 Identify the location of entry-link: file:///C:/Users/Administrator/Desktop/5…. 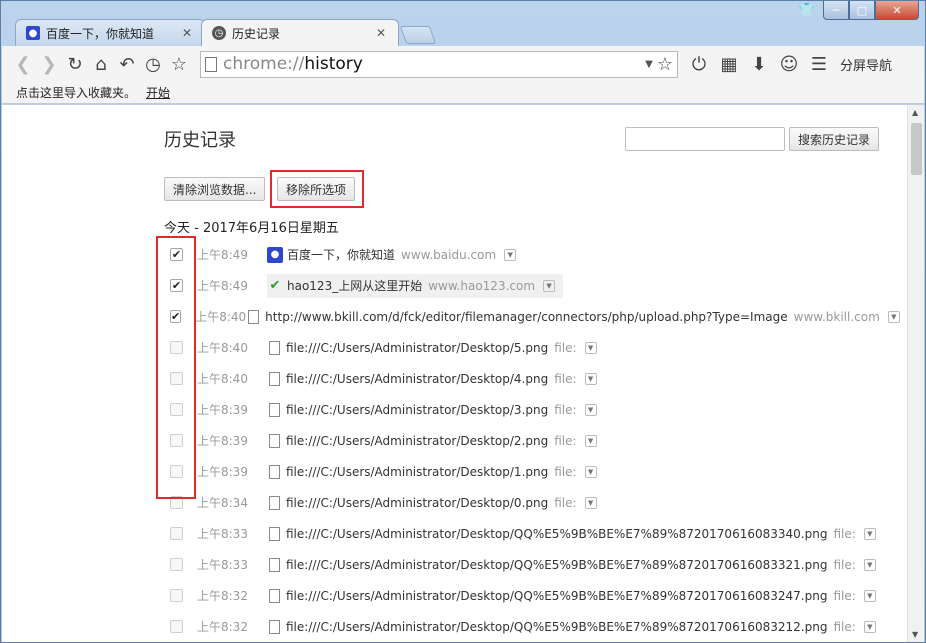
(436, 348).